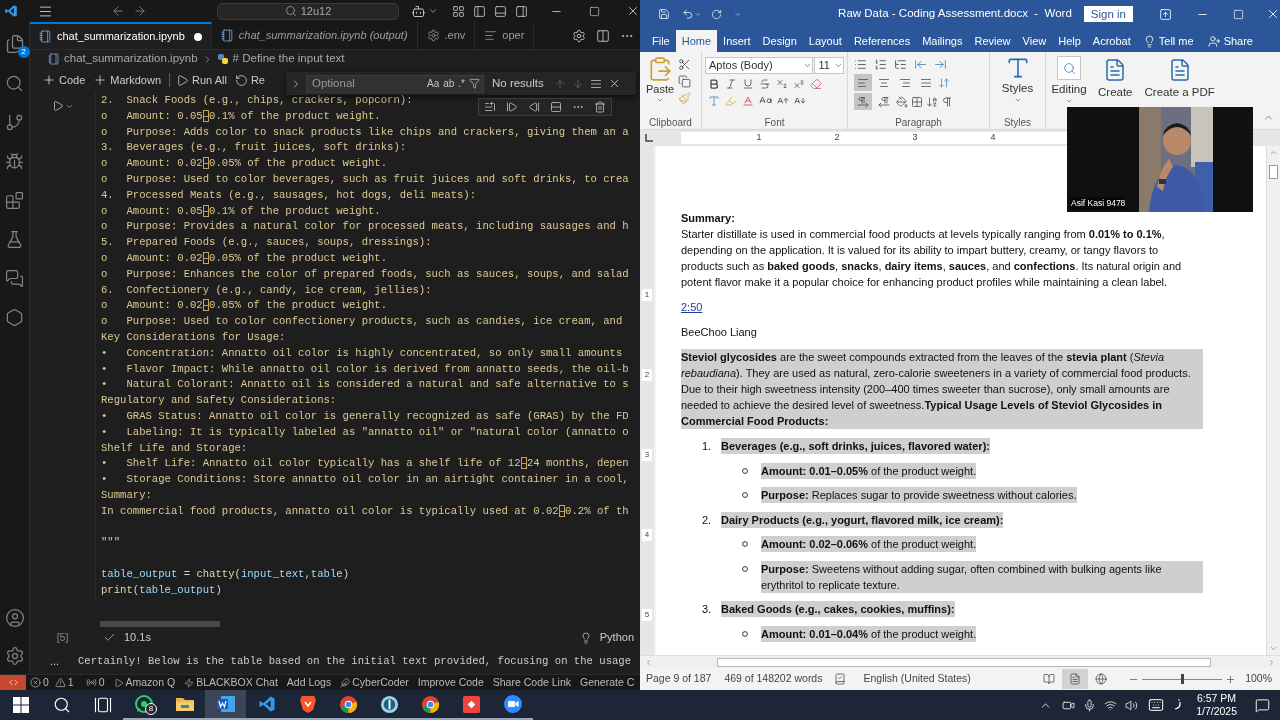  Describe the element at coordinates (174, 448) in the screenshot. I see `code-line: Shelf Life and Storage:` at that location.